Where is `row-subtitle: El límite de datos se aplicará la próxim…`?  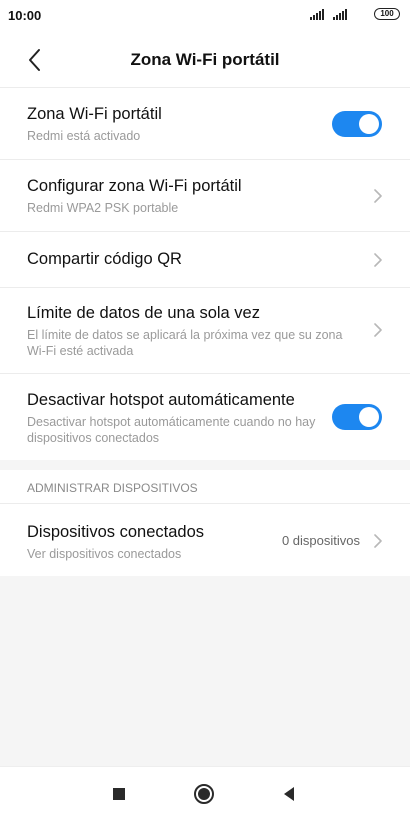 row-subtitle: El límite de datos se aplicará la próxim… is located at coordinates (185, 343).